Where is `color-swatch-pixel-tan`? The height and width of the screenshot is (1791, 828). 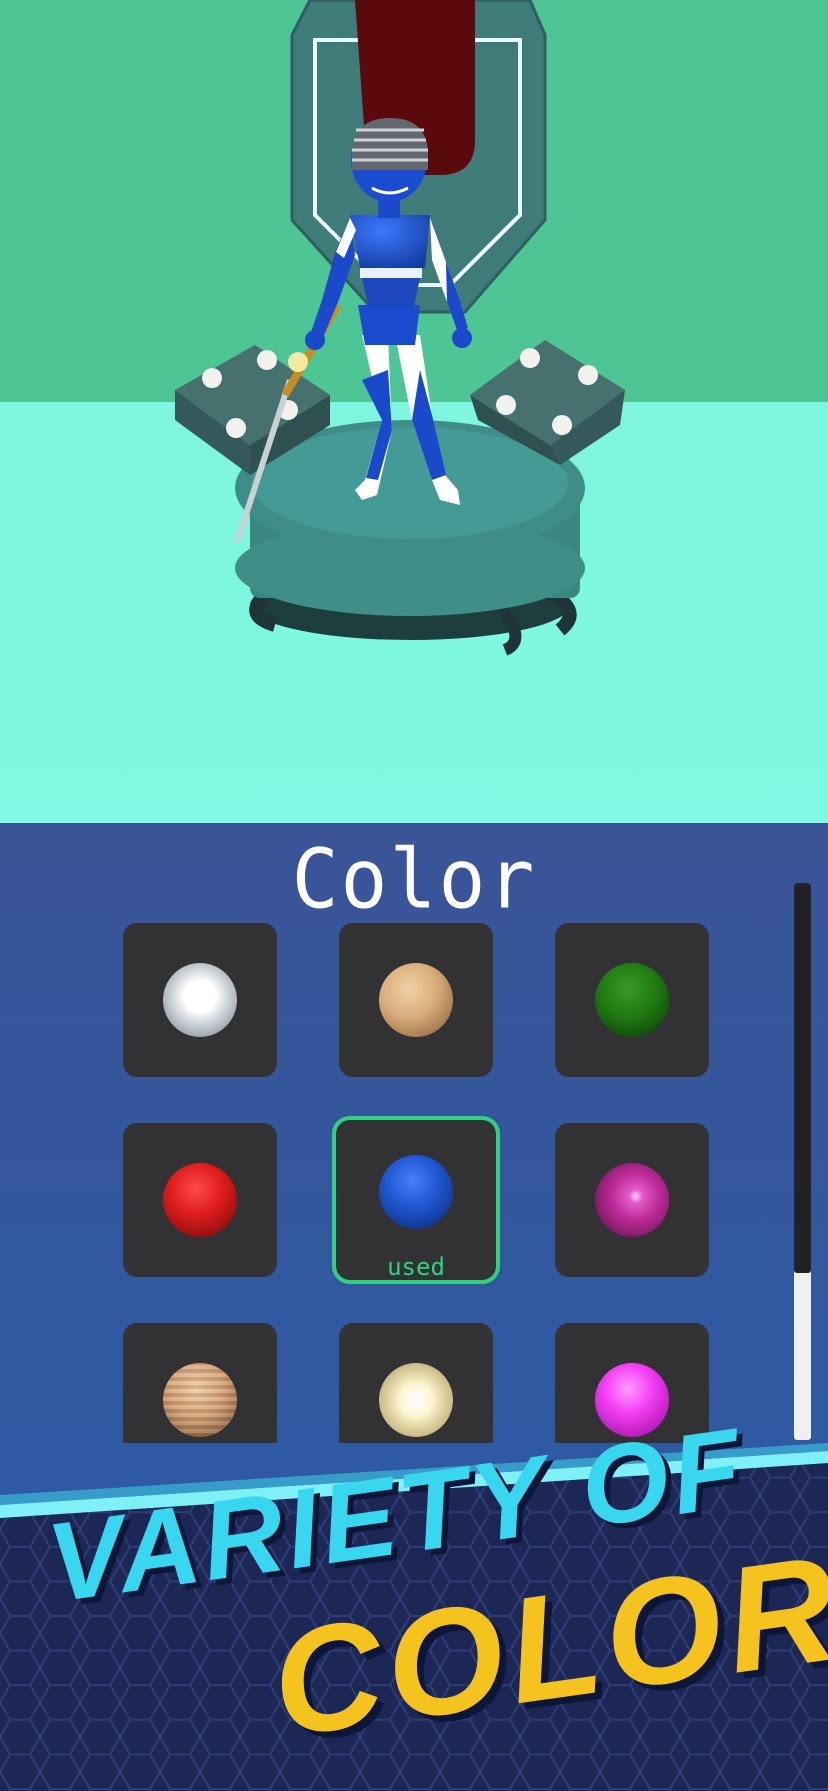
color-swatch-pixel-tan is located at coordinates (200, 1383).